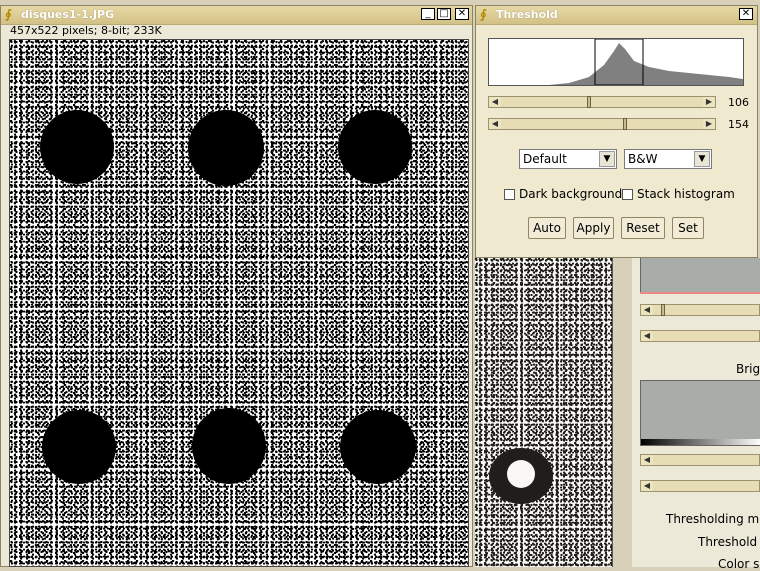 This screenshot has height=571, width=760. What do you see at coordinates (568, 159) in the screenshot?
I see `method-select: Default ▼` at bounding box center [568, 159].